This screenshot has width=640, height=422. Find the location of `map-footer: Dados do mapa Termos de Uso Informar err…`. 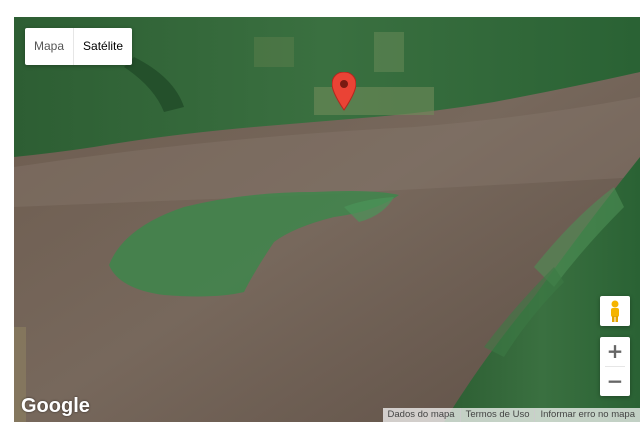

map-footer: Dados do mapa Termos de Uso Informar err… is located at coordinates (511, 415).